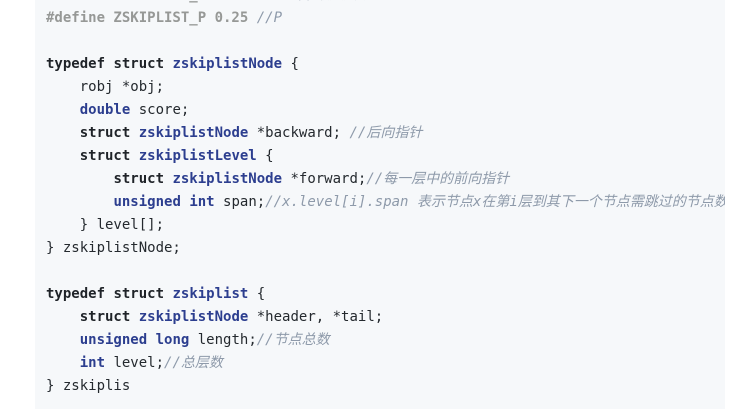  Describe the element at coordinates (385, 3) in the screenshot. I see `code-line: #define ZSKIPLIST_MAXLEVEL 32 //最大层数` at that location.